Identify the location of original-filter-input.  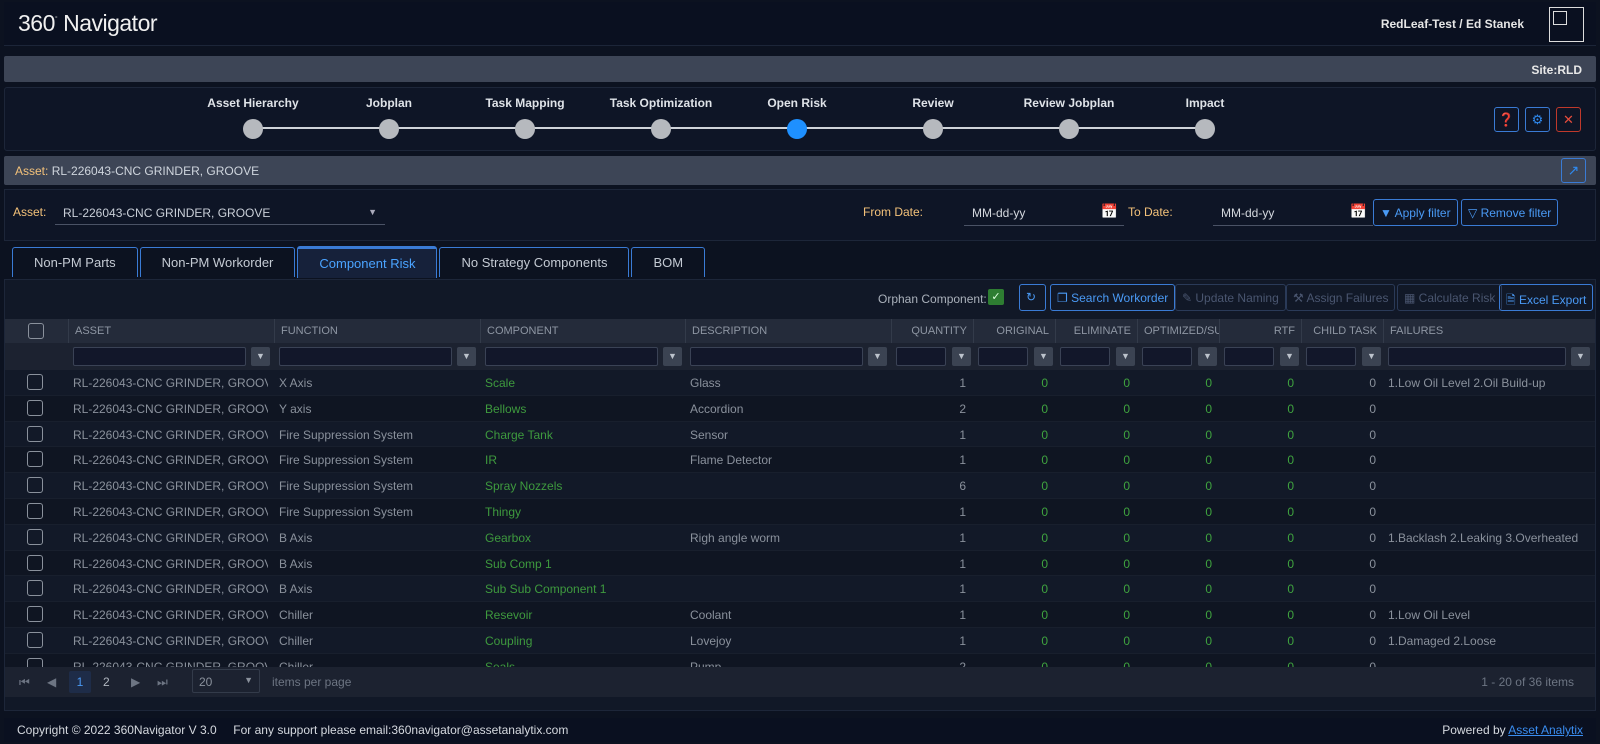
(1003, 356).